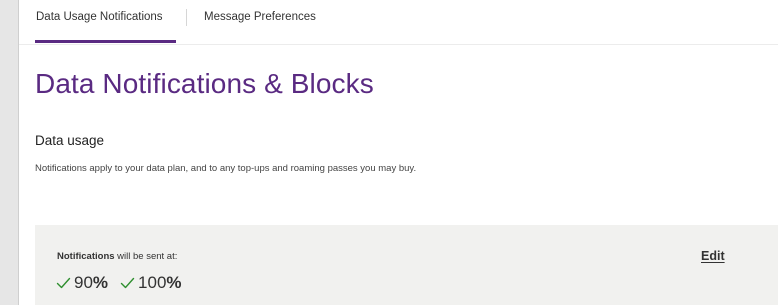  What do you see at coordinates (186, 17) in the screenshot?
I see `tab-divider` at bounding box center [186, 17].